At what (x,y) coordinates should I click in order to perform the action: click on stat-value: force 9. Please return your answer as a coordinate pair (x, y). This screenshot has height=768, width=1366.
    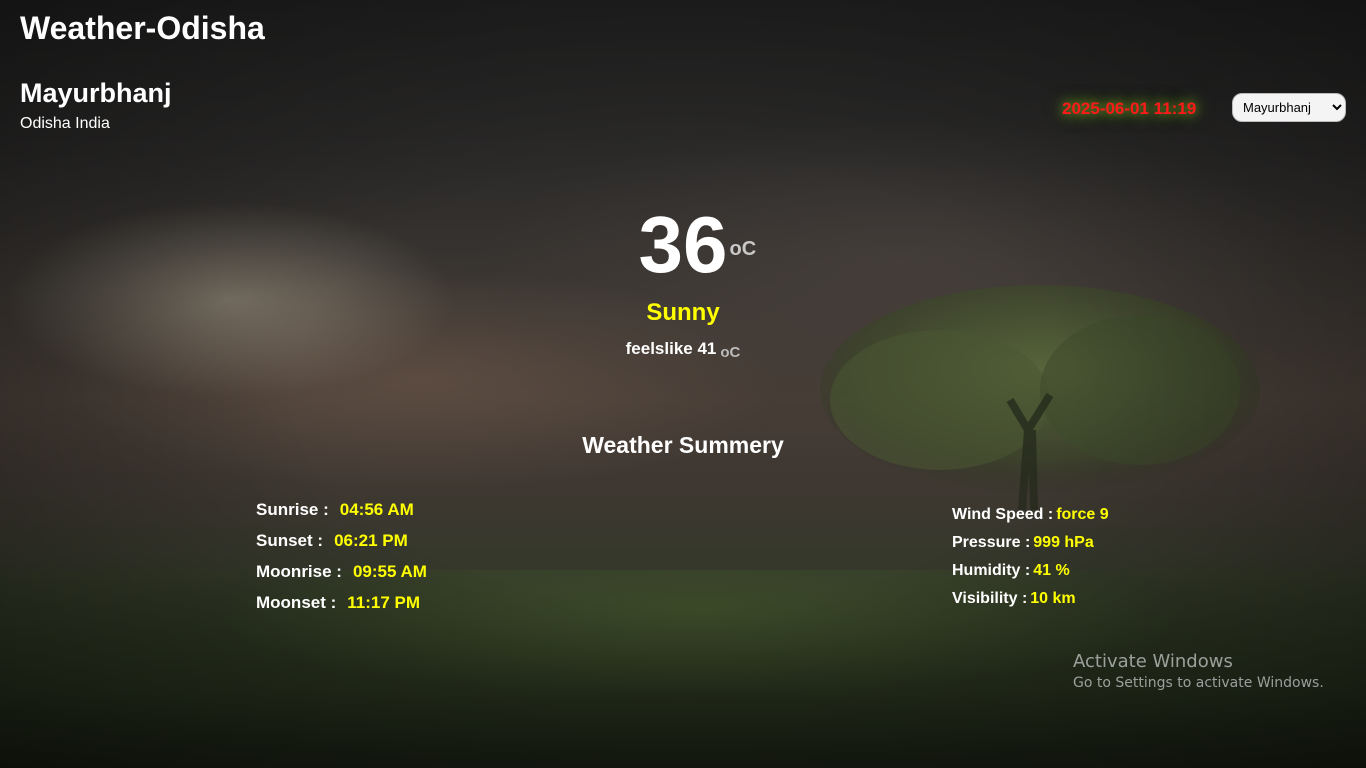
    Looking at the image, I should click on (1082, 514).